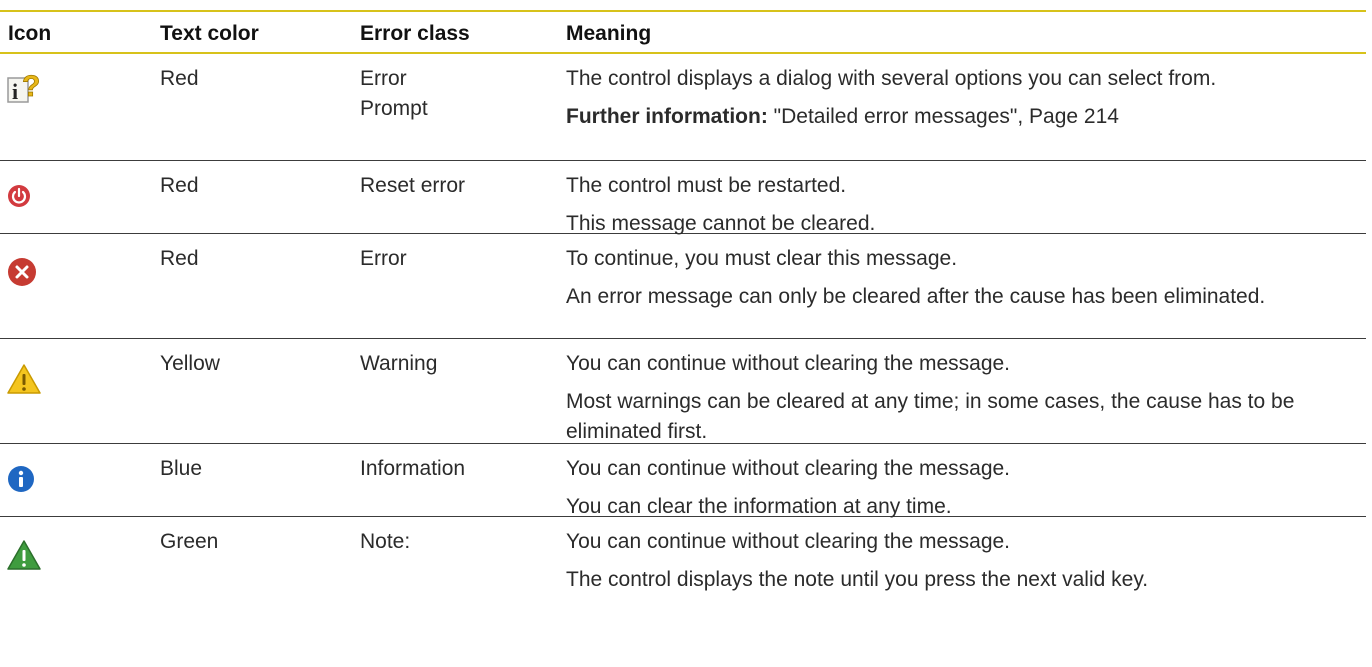  What do you see at coordinates (609, 33) in the screenshot?
I see `header-meaning: Meaning` at bounding box center [609, 33].